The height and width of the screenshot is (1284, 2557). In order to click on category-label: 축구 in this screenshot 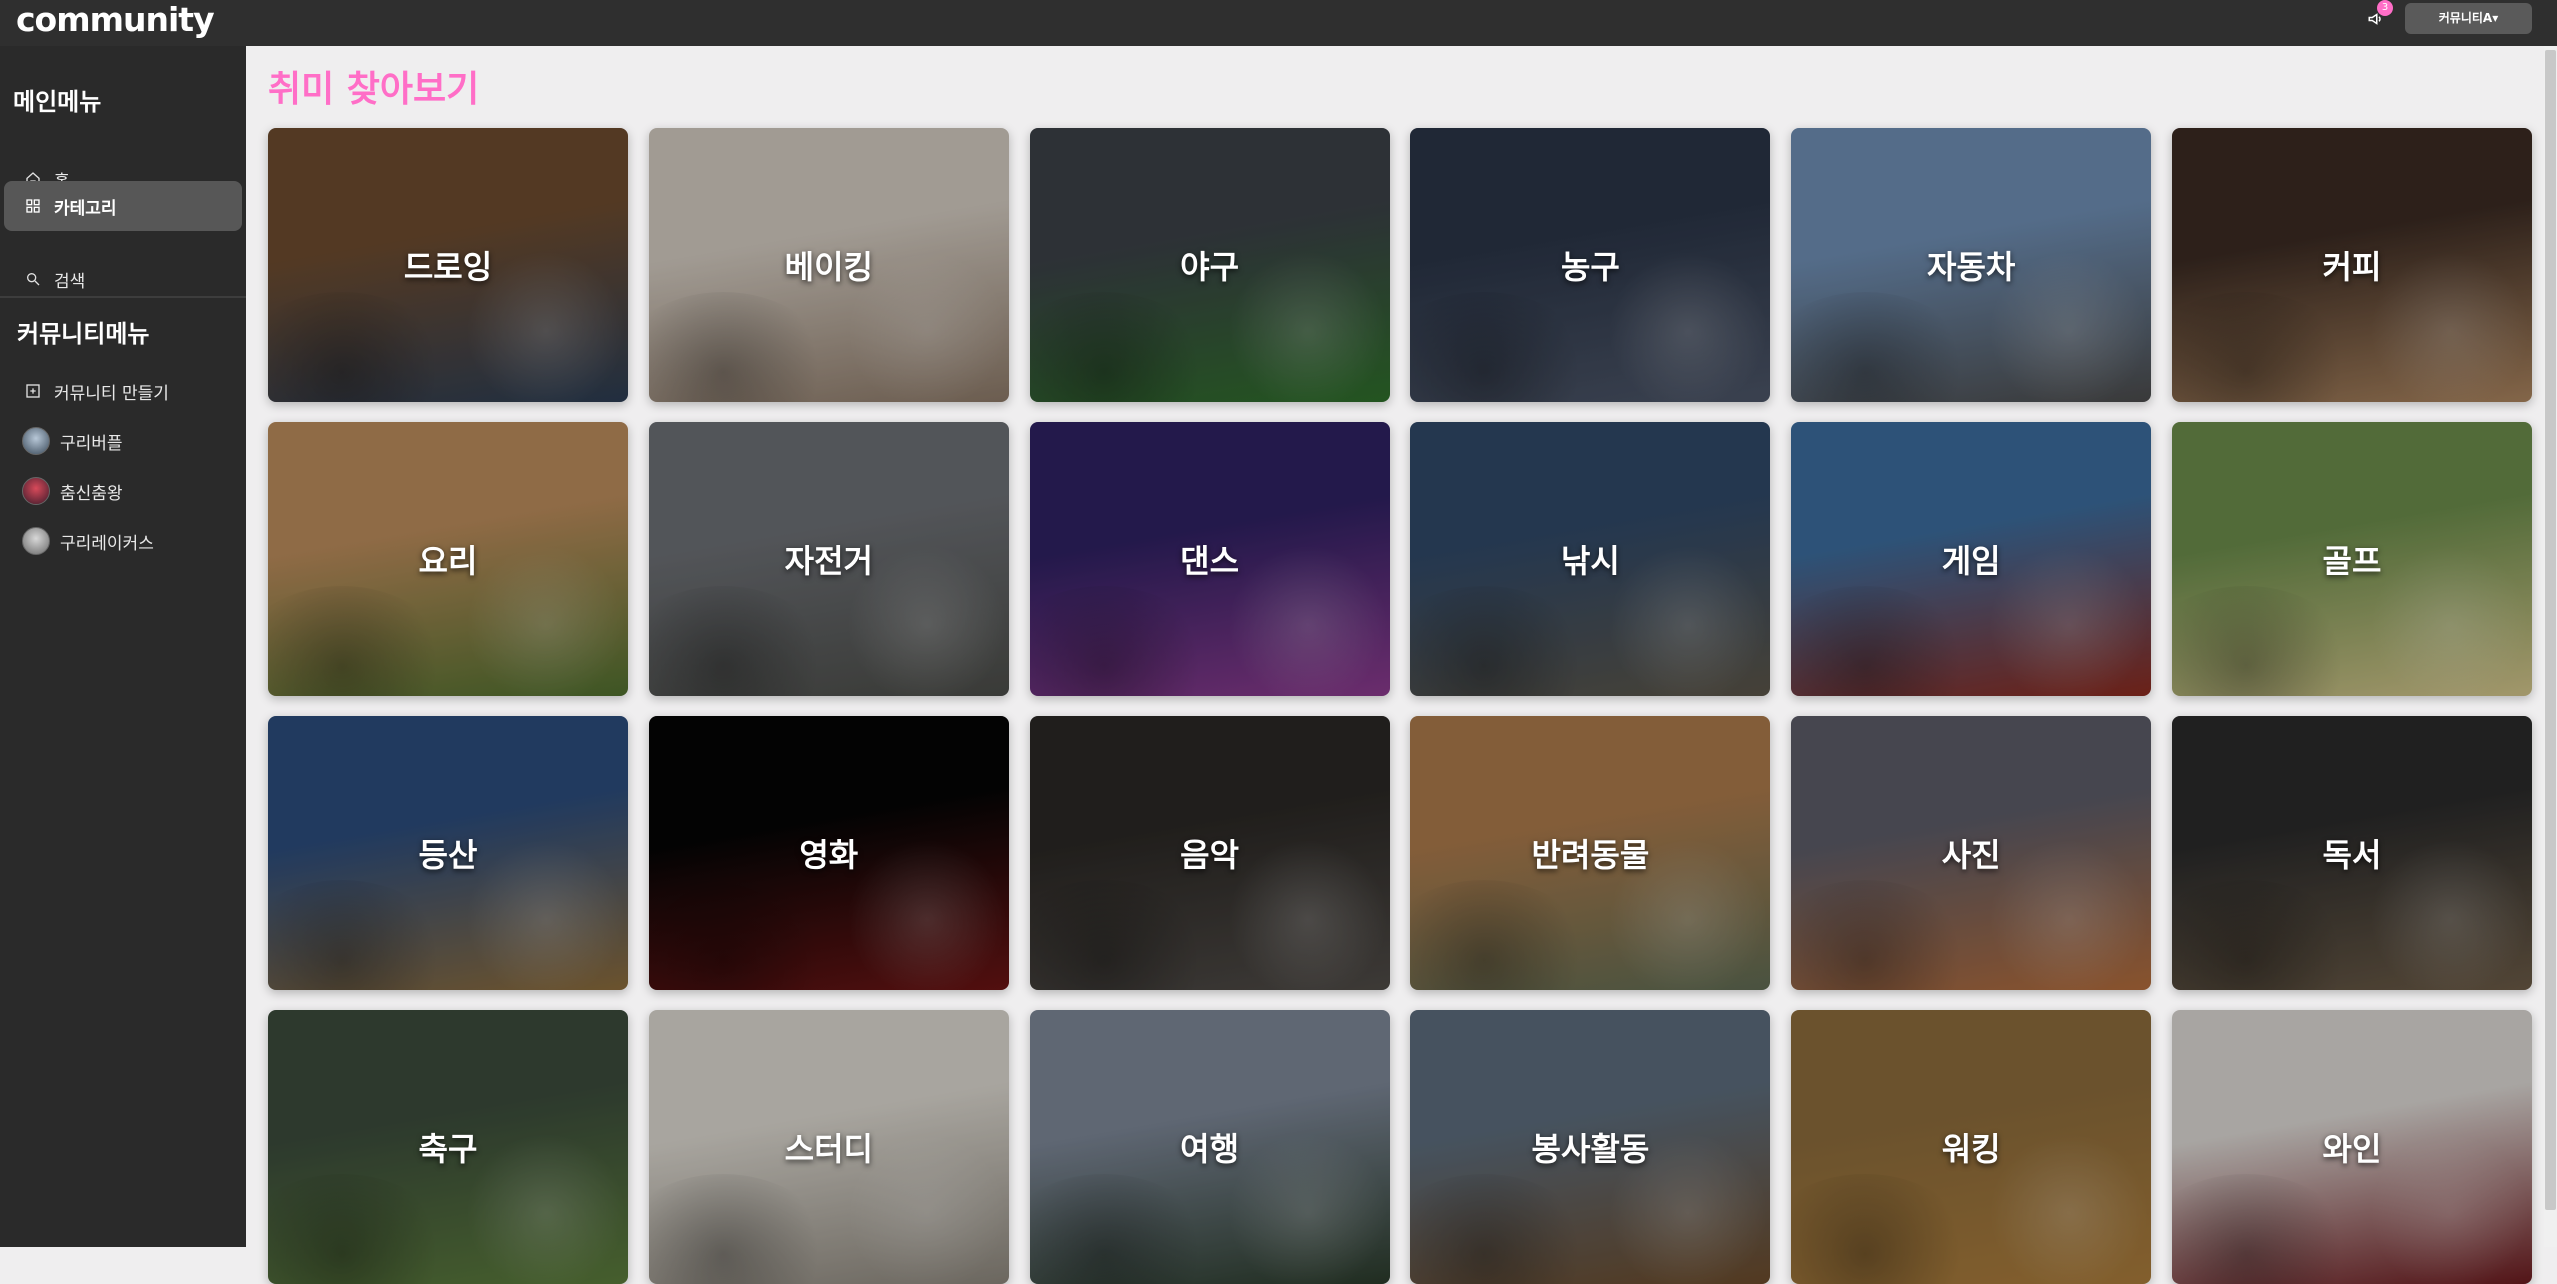, I will do `click(448, 1149)`.